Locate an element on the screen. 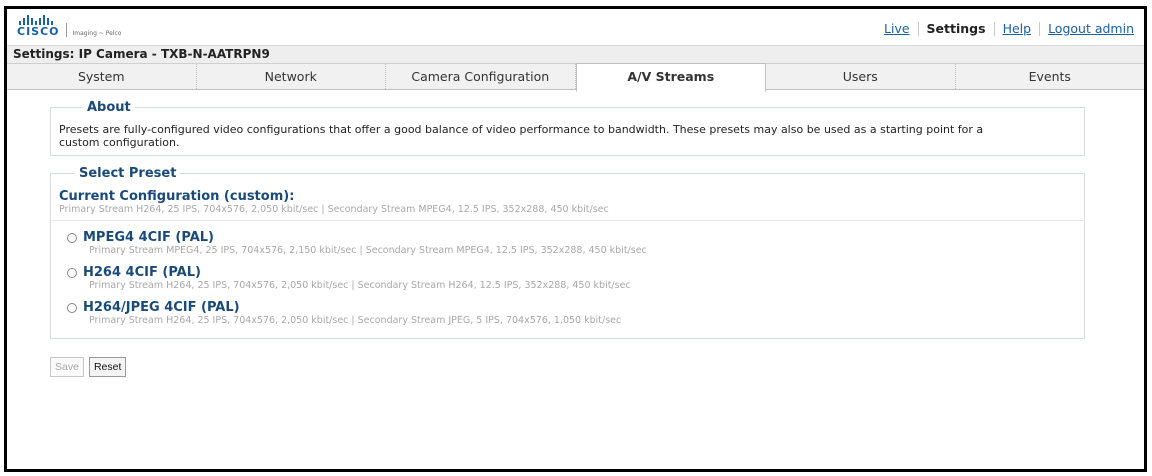 This screenshot has width=1152, height=476. top-navigation: Live Settings Help Logout admin is located at coordinates (1009, 28).